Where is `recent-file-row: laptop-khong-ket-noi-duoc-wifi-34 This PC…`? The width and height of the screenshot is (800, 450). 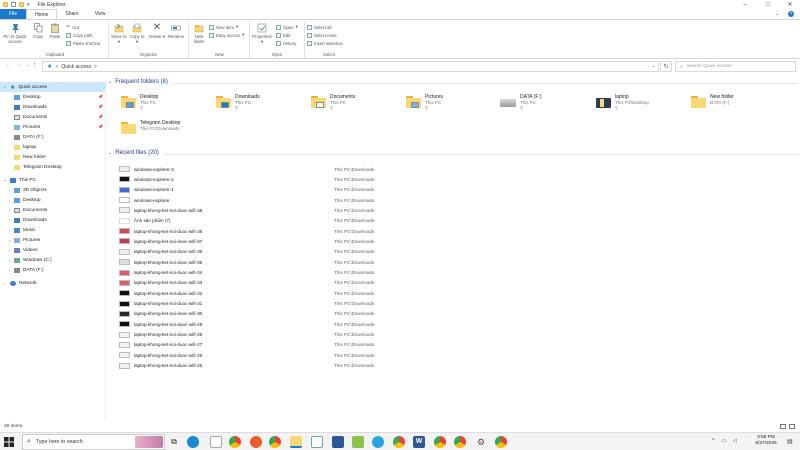
recent-file-row: laptop-khong-ket-noi-duoc-wifi-34 This PC… is located at coordinates (459, 273).